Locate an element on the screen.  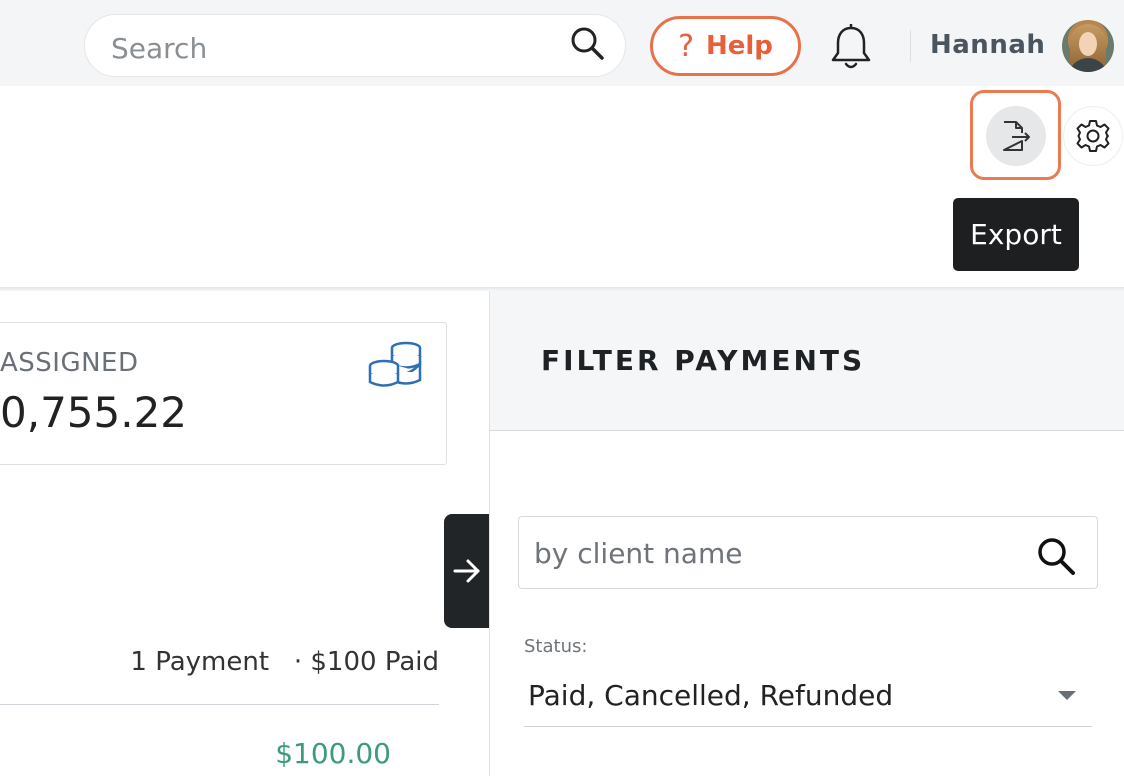
payment-paid-total: · $100 Paid is located at coordinates (366, 662).